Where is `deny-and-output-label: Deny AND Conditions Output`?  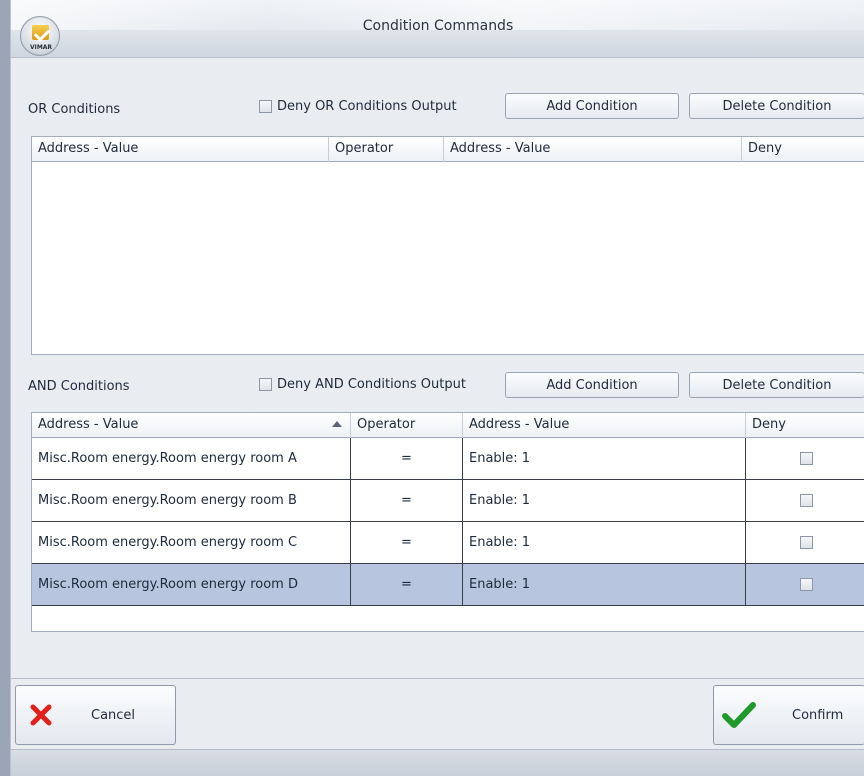 deny-and-output-label: Deny AND Conditions Output is located at coordinates (371, 384).